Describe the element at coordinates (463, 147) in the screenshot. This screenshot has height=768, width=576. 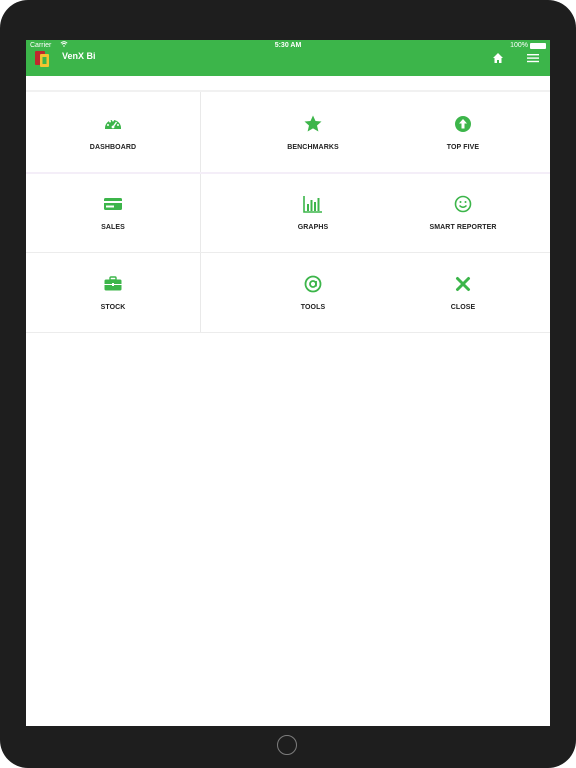
I see `tile-label: TOP FIVE` at that location.